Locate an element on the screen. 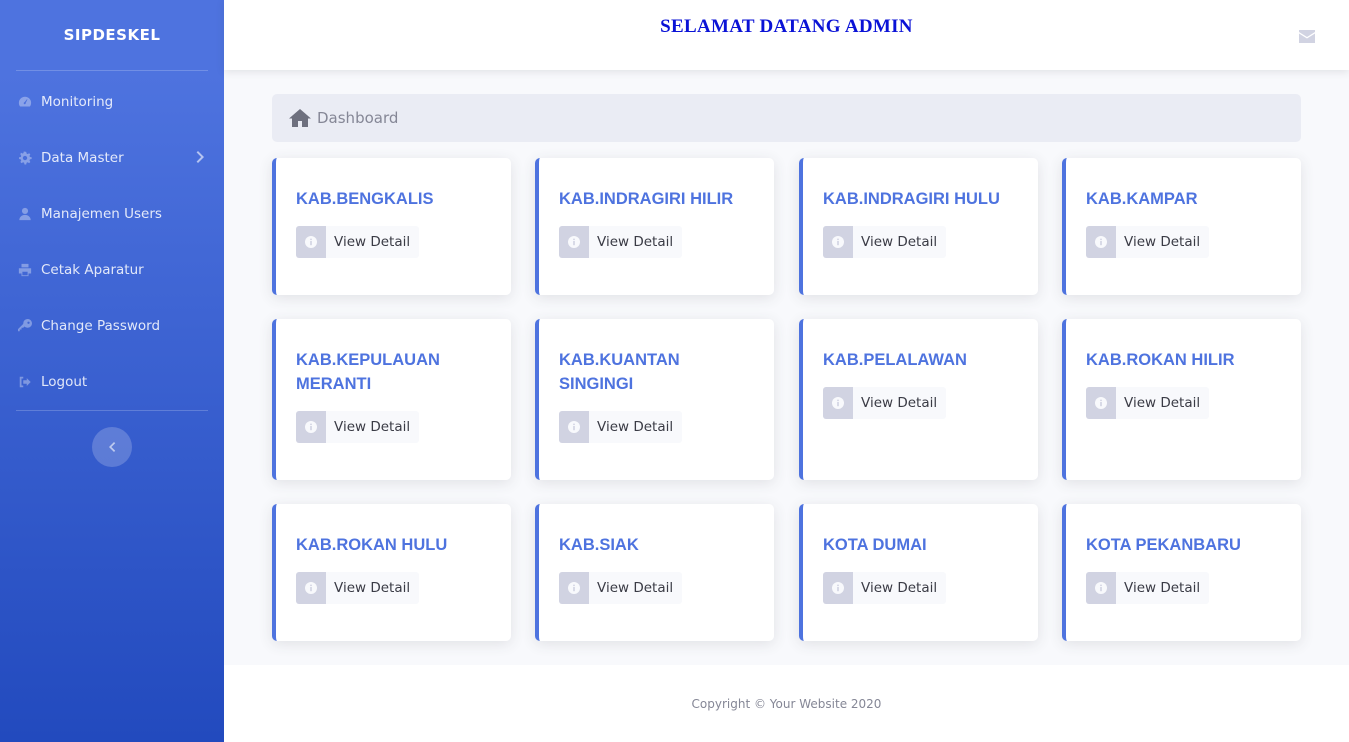  region-card: KAB.ROKAN HULU View Detail is located at coordinates (391, 572).